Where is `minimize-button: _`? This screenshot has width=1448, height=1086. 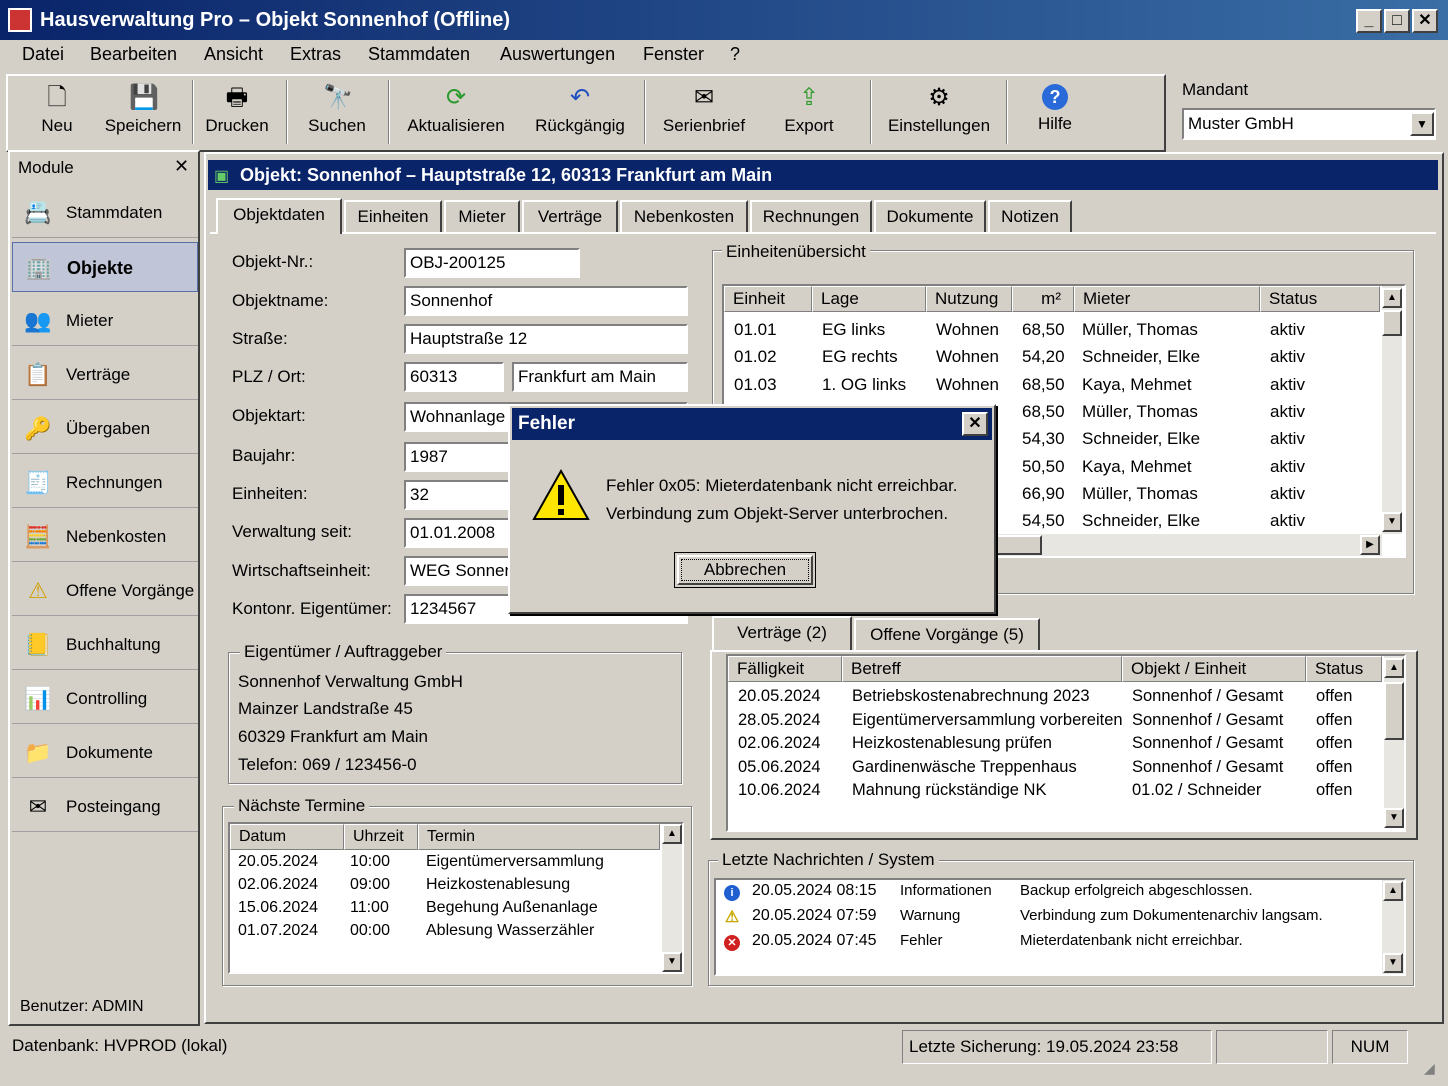 minimize-button: _ is located at coordinates (1369, 21).